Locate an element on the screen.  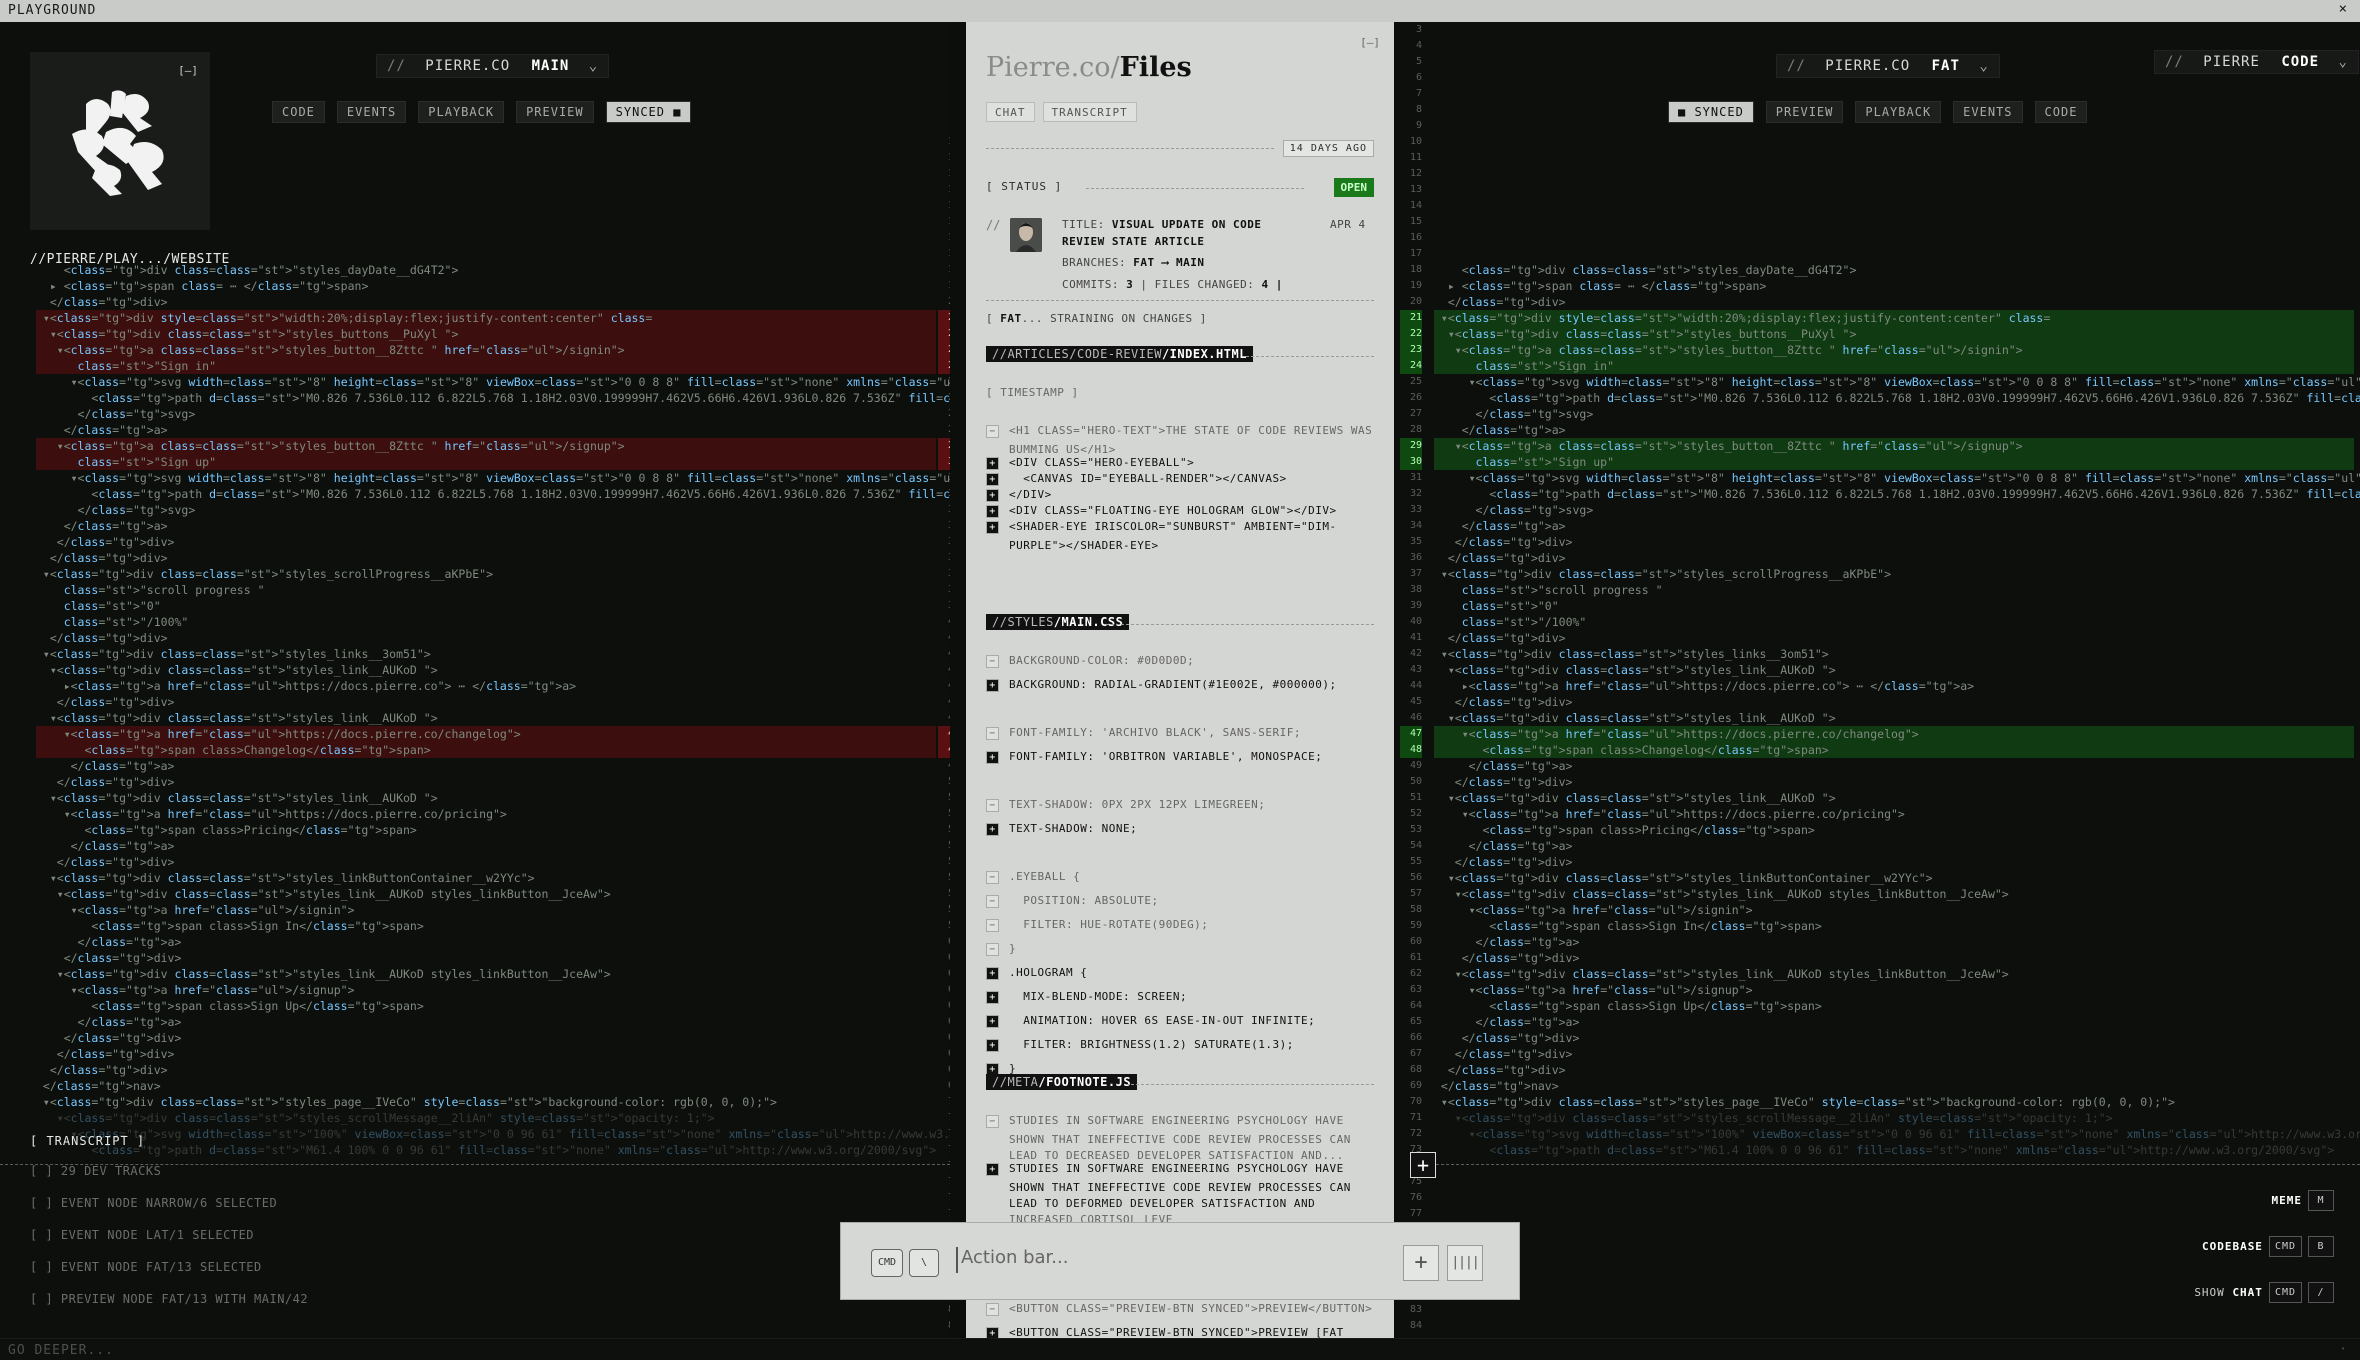
code-line: class="st">"/100%" is located at coordinates (486, 622).